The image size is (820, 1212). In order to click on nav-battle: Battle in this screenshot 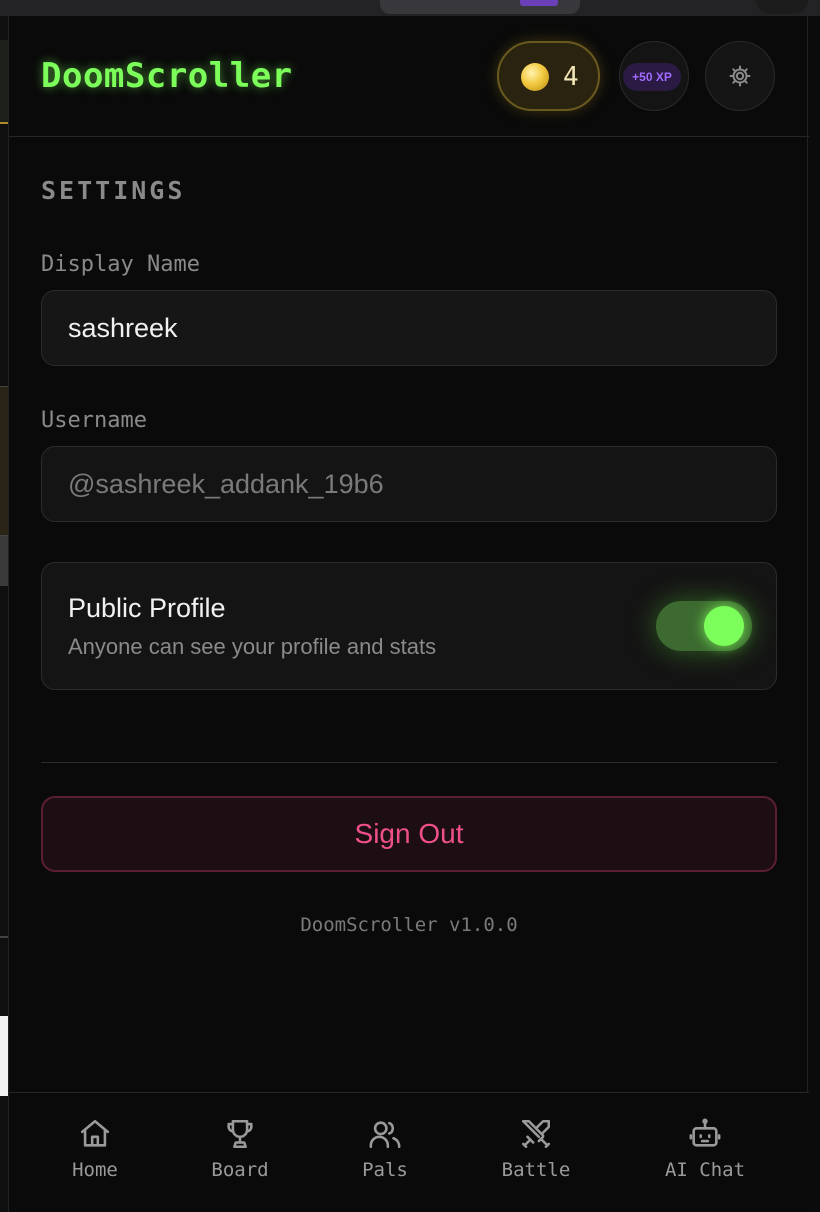, I will do `click(536, 1157)`.